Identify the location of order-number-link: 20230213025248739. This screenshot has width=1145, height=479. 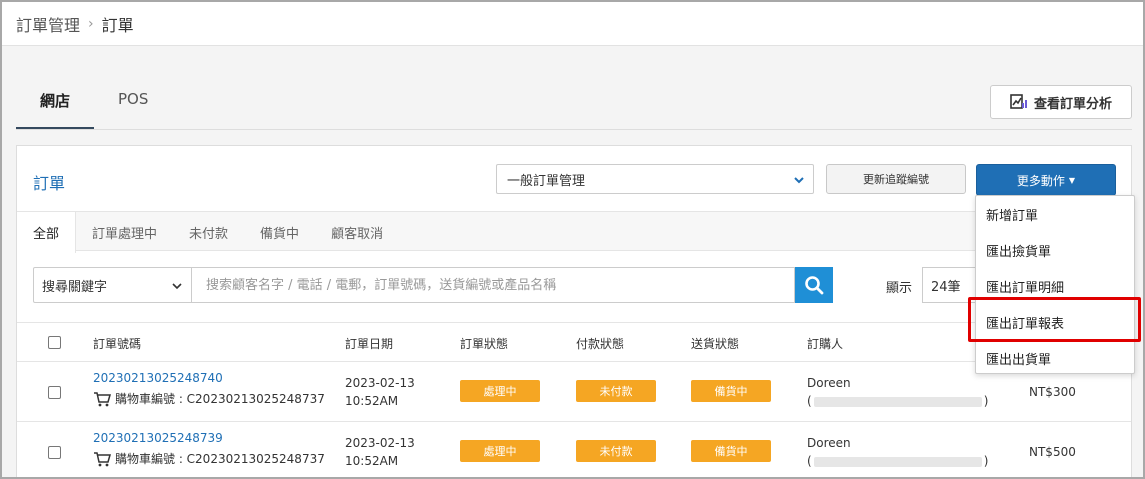
(158, 438).